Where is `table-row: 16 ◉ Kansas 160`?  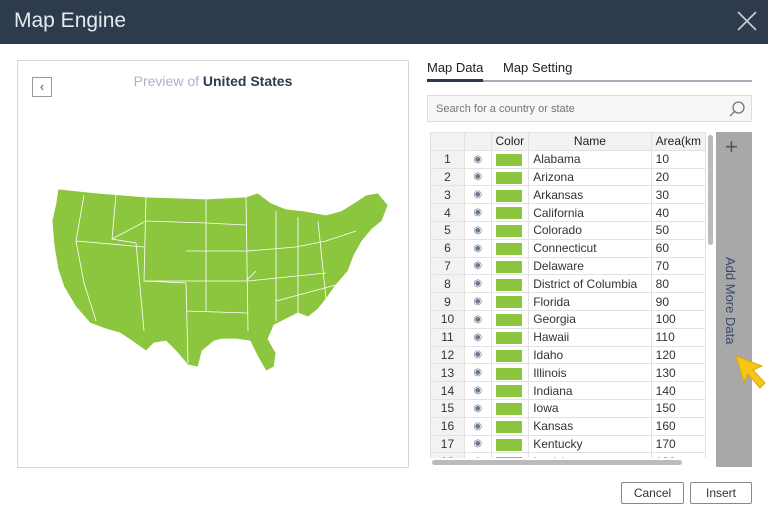
table-row: 16 ◉ Kansas 160 is located at coordinates (568, 426).